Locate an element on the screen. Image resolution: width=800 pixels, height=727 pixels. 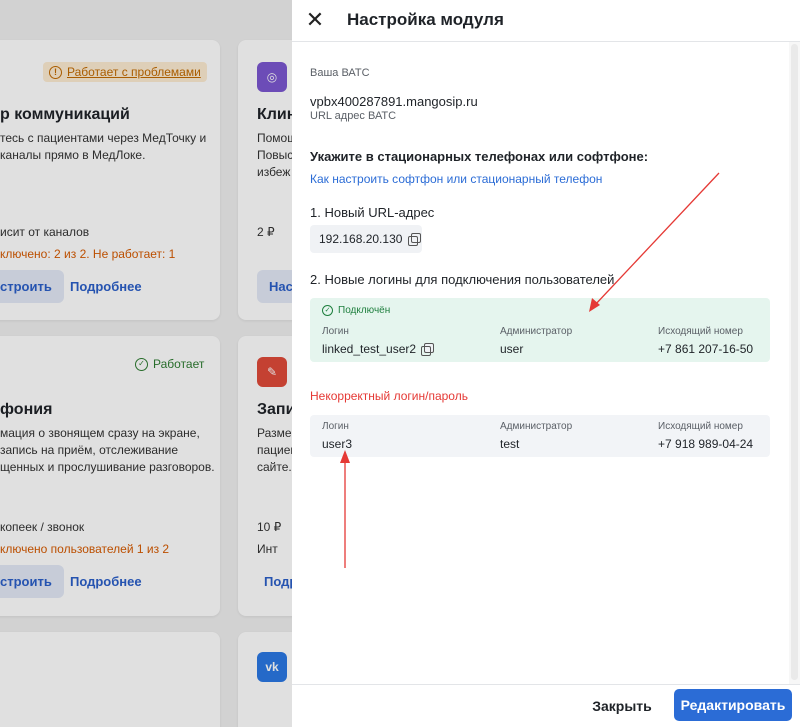
close-button: Закрыть is located at coordinates (622, 706).